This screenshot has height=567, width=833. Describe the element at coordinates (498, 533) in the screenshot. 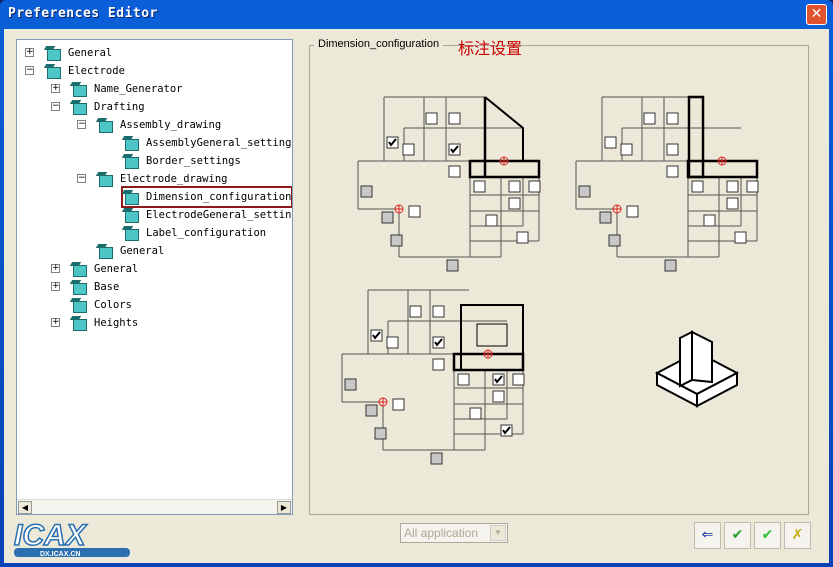

I see `chevron-down-icon: ▼` at that location.